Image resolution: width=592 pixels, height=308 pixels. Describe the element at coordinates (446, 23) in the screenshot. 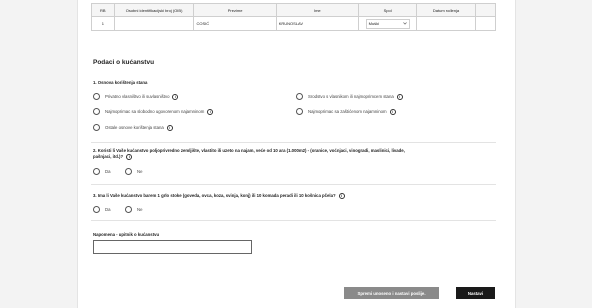

I see `cell-datum` at that location.